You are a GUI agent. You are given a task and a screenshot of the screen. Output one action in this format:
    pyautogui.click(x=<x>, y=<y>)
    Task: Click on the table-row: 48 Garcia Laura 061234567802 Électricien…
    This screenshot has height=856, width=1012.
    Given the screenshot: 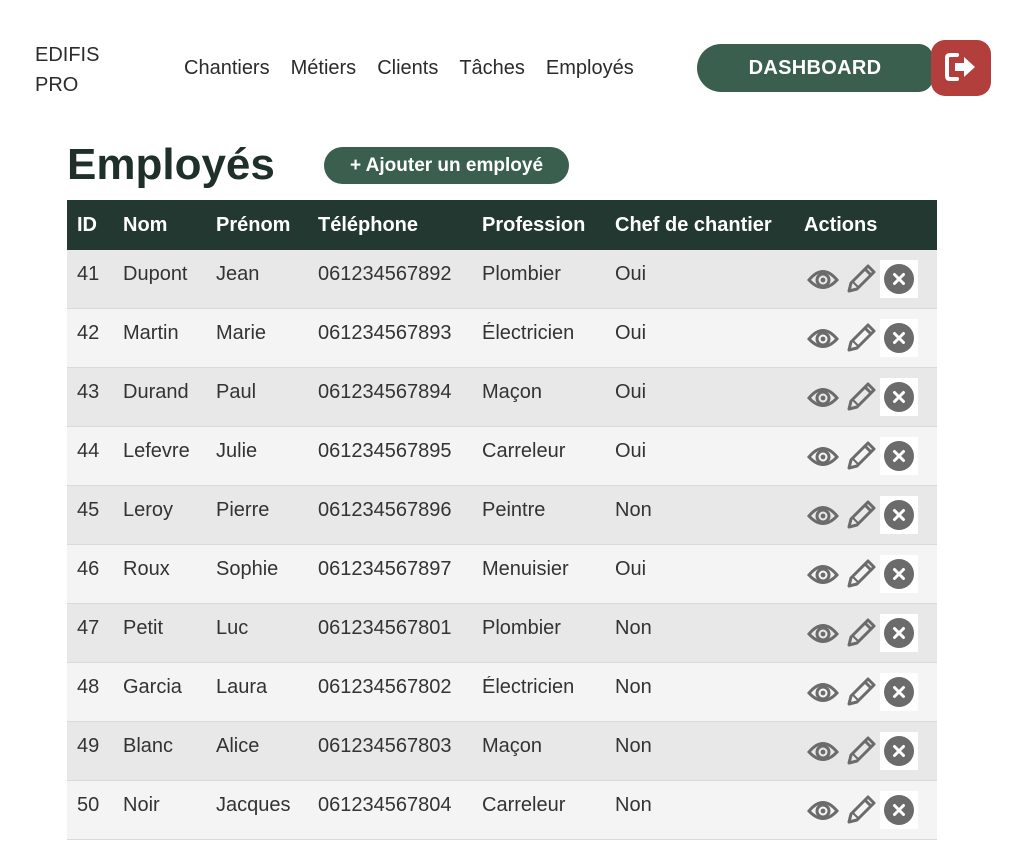 What is the action you would take?
    pyautogui.click(x=502, y=692)
    